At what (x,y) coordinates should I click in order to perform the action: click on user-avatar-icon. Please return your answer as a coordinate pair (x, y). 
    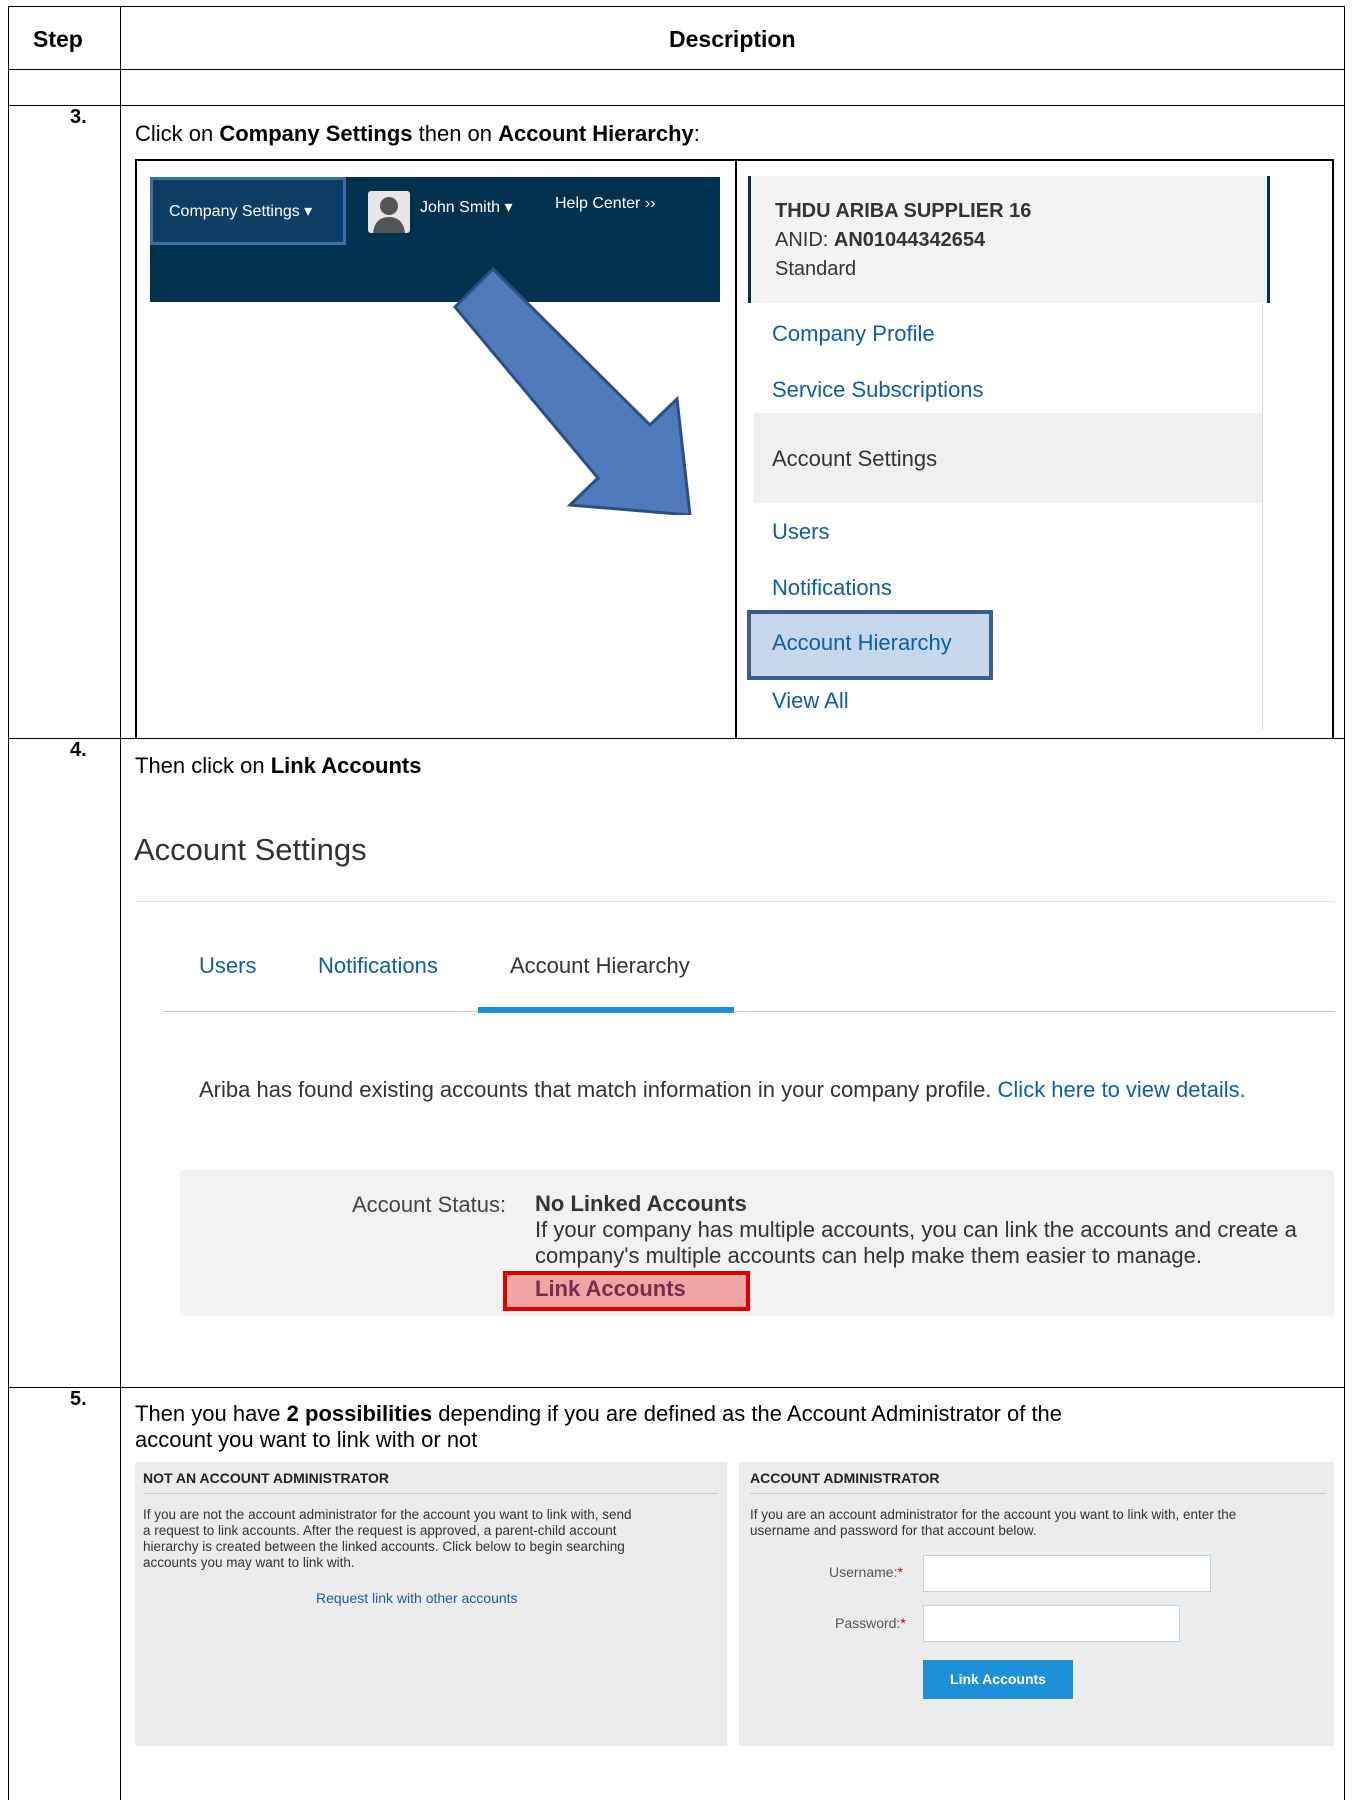
    Looking at the image, I should click on (389, 212).